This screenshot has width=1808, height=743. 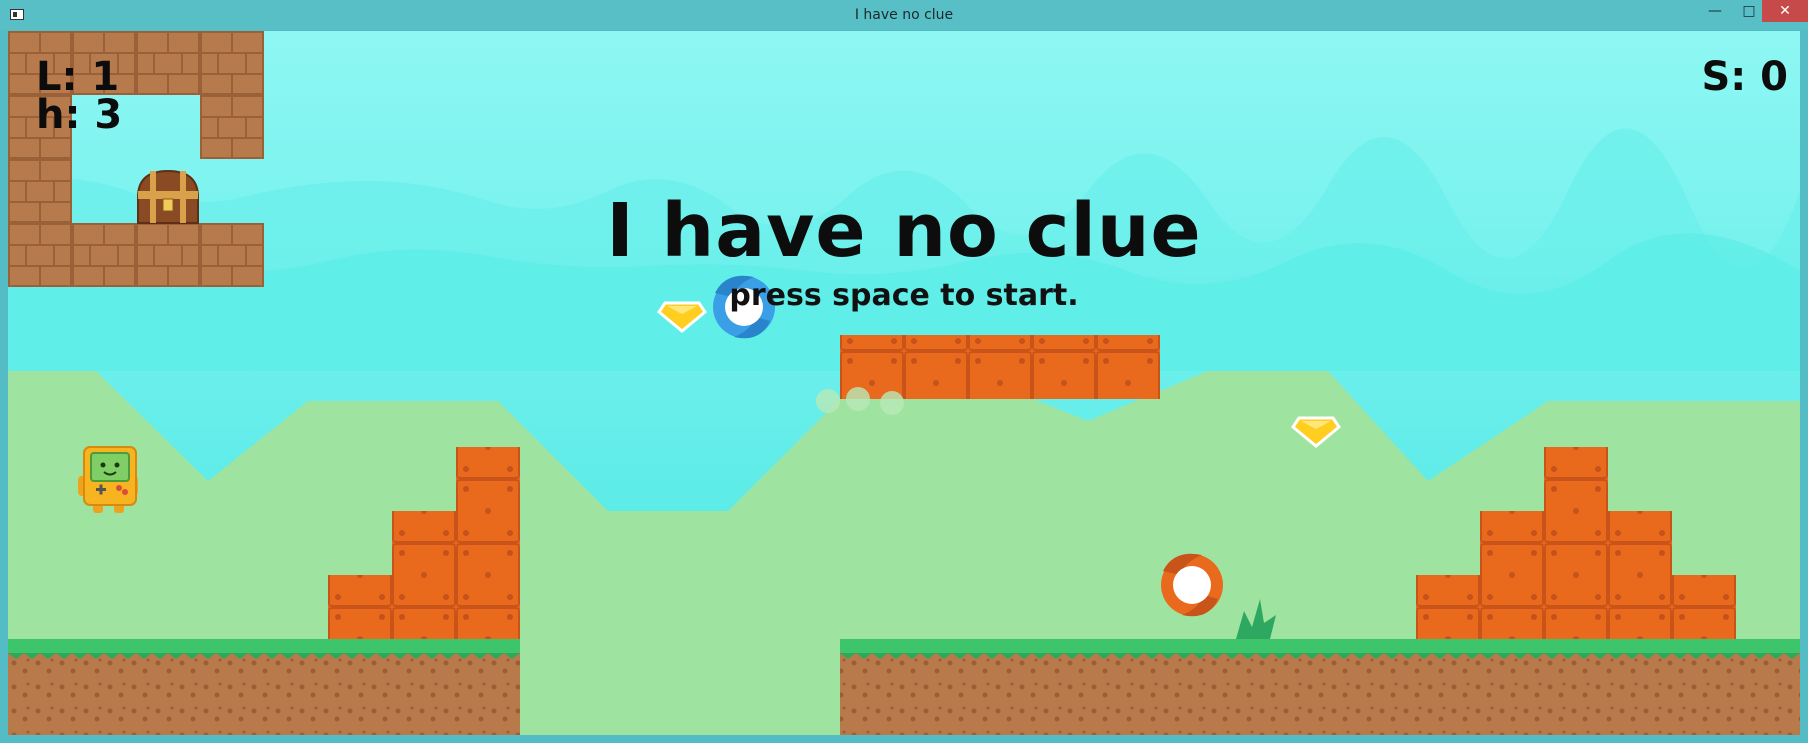 I want to click on score-counter: S: 0, so click(x=1744, y=77).